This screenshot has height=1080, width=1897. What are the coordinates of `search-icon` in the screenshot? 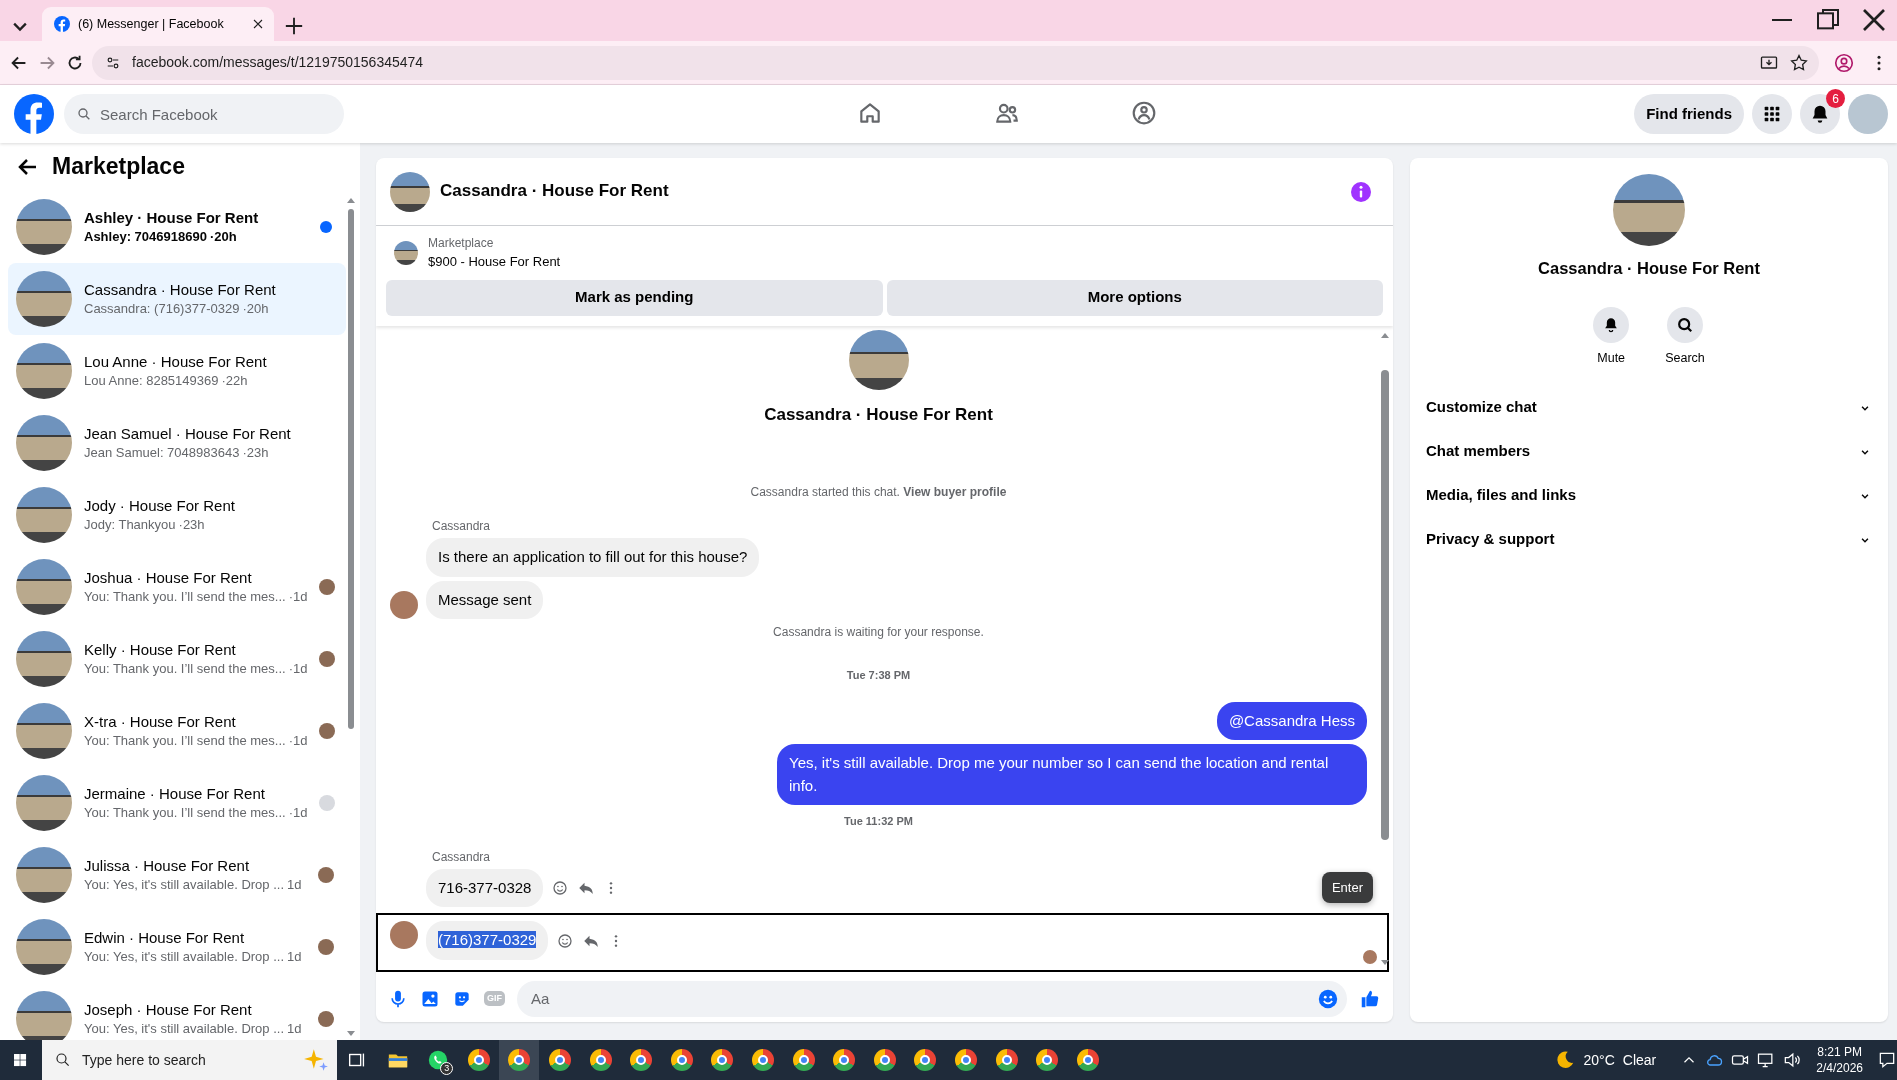 It's located at (84, 114).